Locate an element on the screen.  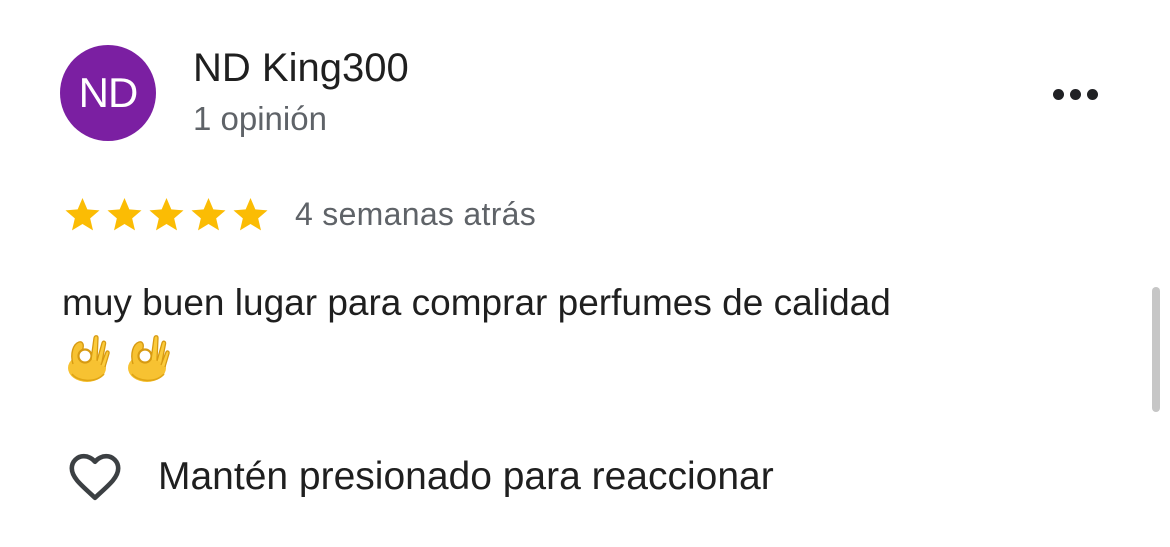
avatar-initials: ND is located at coordinates (108, 92).